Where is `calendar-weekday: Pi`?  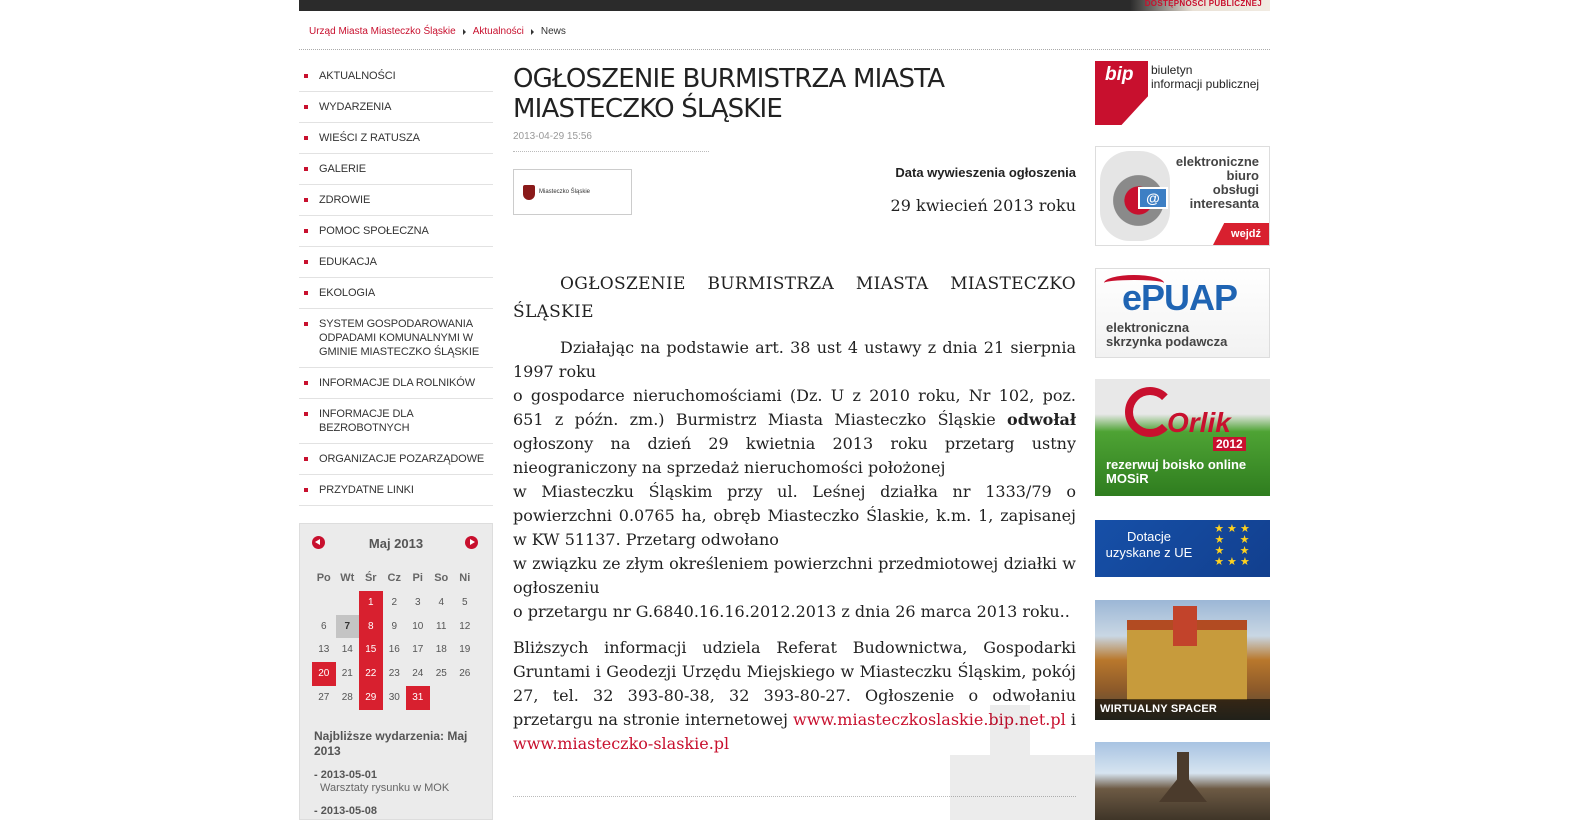 calendar-weekday: Pi is located at coordinates (417, 578).